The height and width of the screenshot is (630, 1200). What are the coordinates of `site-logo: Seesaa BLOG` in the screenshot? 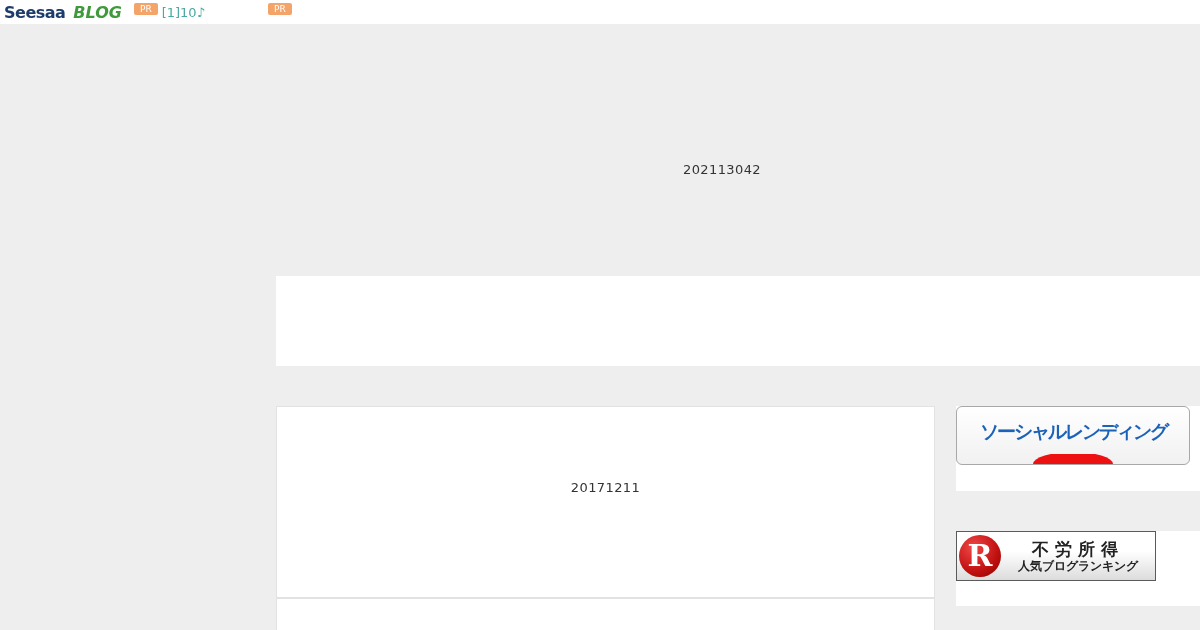 It's located at (67, 12).